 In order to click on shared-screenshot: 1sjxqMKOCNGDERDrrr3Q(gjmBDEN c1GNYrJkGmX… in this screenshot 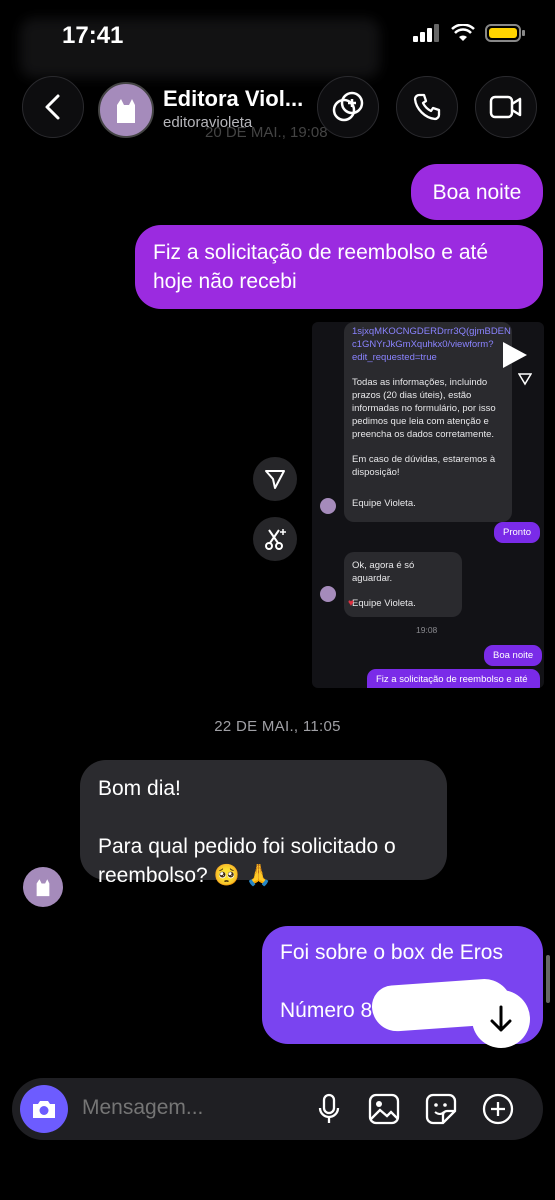, I will do `click(428, 505)`.